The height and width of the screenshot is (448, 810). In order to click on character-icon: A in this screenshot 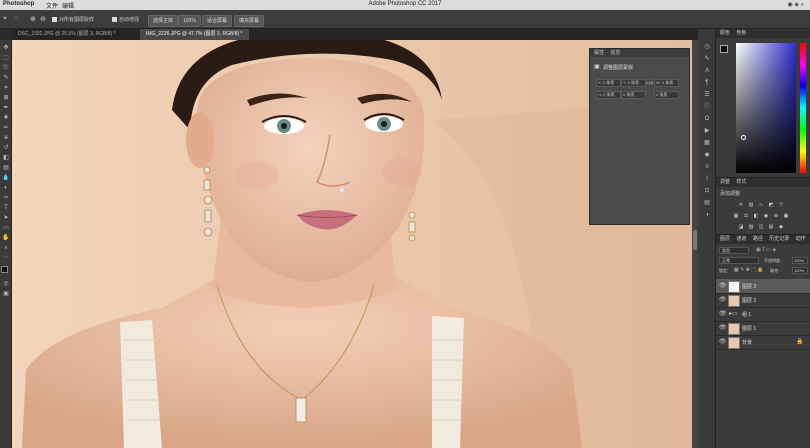, I will do `click(707, 71)`.